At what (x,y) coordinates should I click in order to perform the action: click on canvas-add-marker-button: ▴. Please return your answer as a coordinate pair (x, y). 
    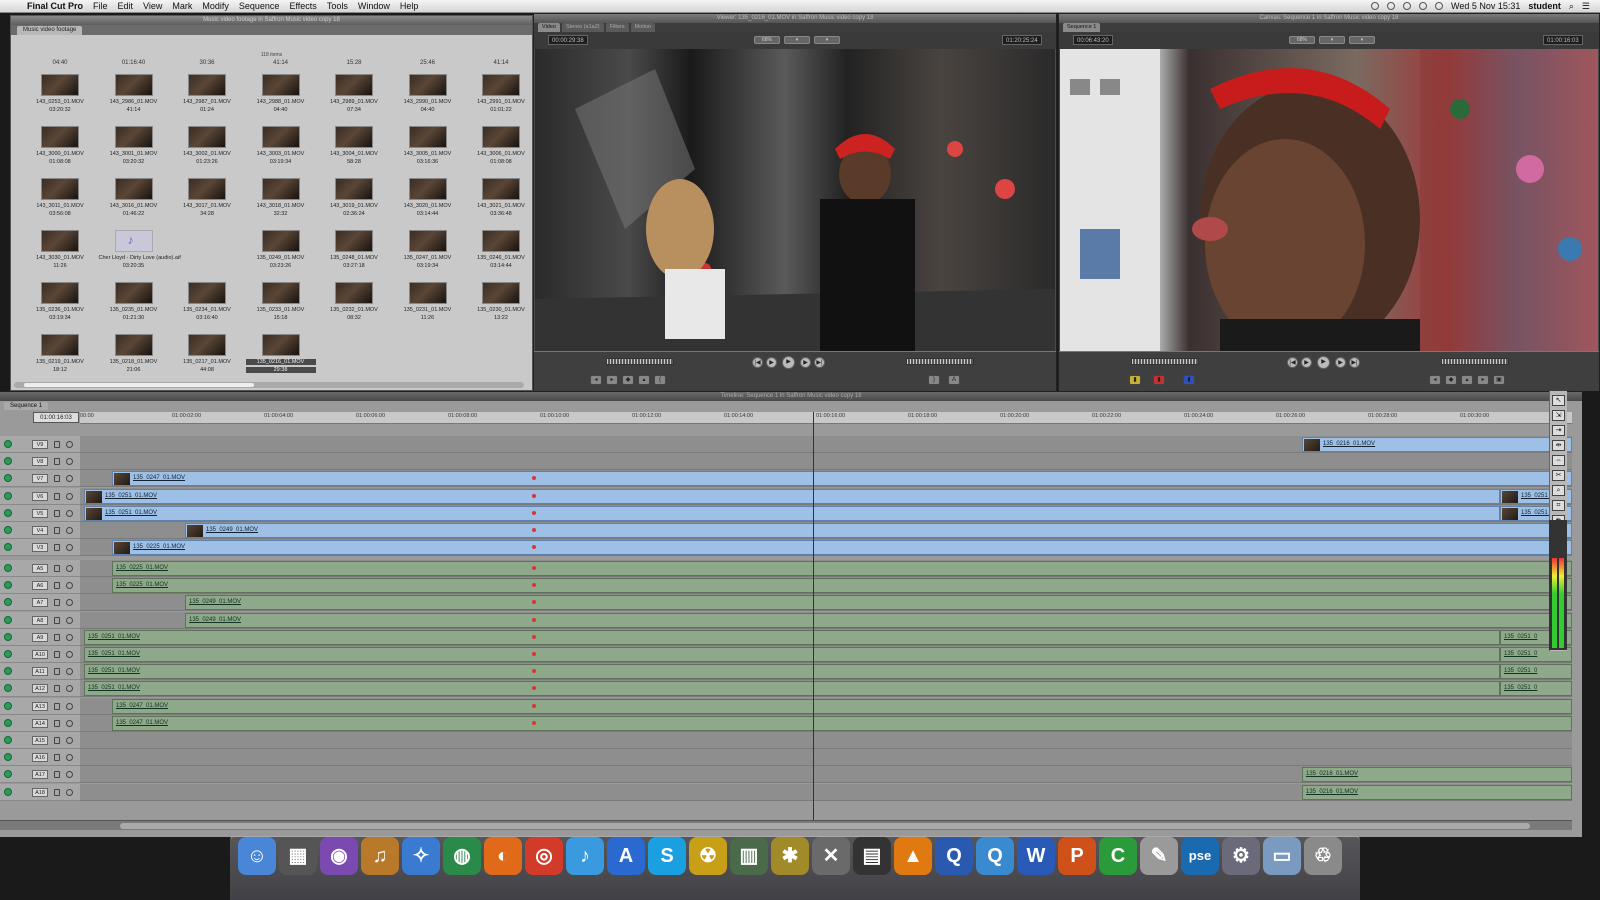
    Looking at the image, I should click on (1467, 380).